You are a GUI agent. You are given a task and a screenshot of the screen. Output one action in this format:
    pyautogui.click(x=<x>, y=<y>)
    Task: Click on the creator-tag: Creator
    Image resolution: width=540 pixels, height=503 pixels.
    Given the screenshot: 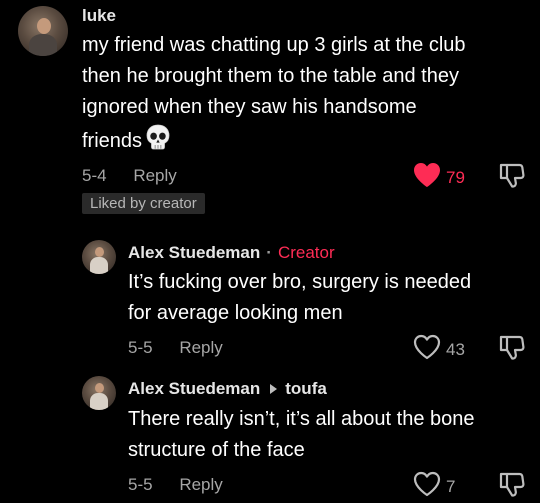 What is the action you would take?
    pyautogui.click(x=306, y=252)
    